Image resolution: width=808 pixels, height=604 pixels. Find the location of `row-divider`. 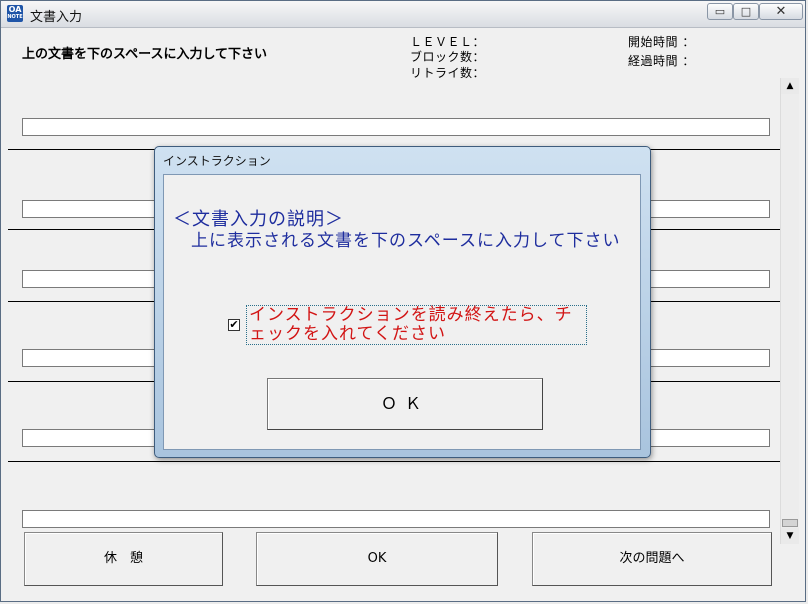

row-divider is located at coordinates (394, 461).